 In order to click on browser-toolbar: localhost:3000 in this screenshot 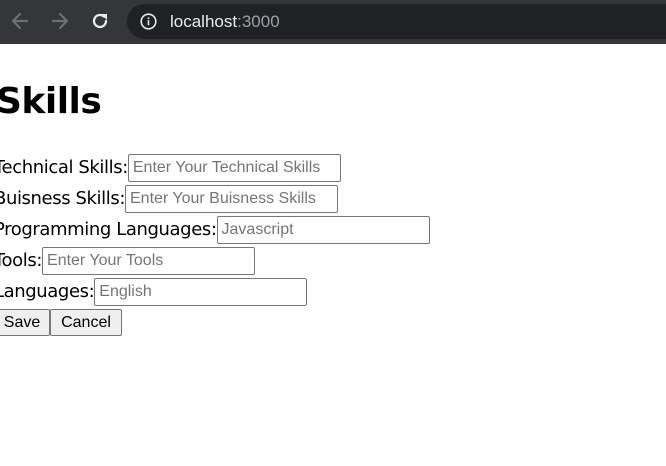, I will do `click(333, 22)`.